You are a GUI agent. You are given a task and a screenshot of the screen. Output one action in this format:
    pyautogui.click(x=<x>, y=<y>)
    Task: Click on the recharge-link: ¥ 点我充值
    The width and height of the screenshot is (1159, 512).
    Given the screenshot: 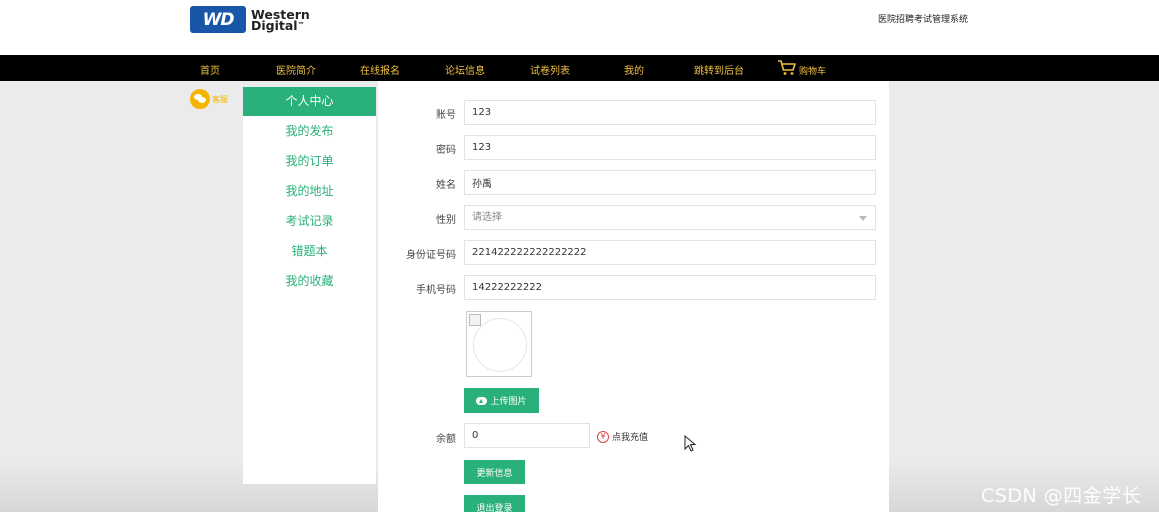 What is the action you would take?
    pyautogui.click(x=622, y=436)
    